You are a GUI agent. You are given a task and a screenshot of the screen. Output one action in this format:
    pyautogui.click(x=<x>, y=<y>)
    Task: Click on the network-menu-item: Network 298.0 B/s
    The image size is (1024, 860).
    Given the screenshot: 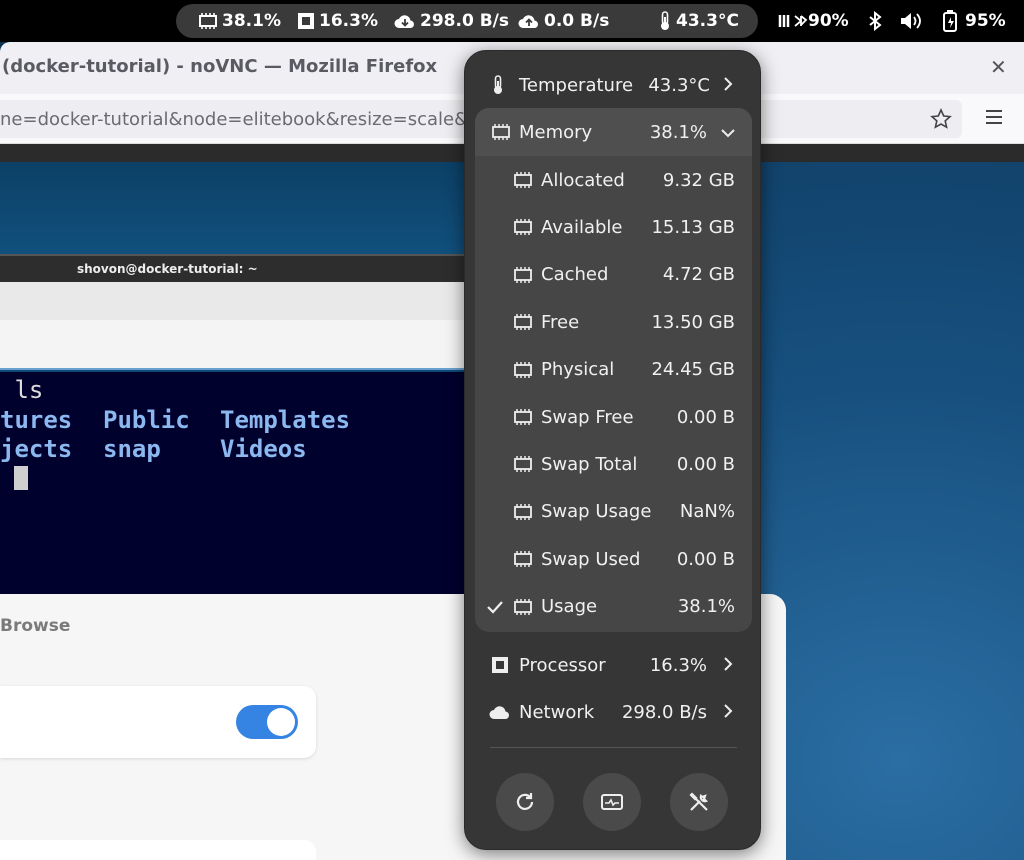 What is the action you would take?
    pyautogui.click(x=613, y=712)
    